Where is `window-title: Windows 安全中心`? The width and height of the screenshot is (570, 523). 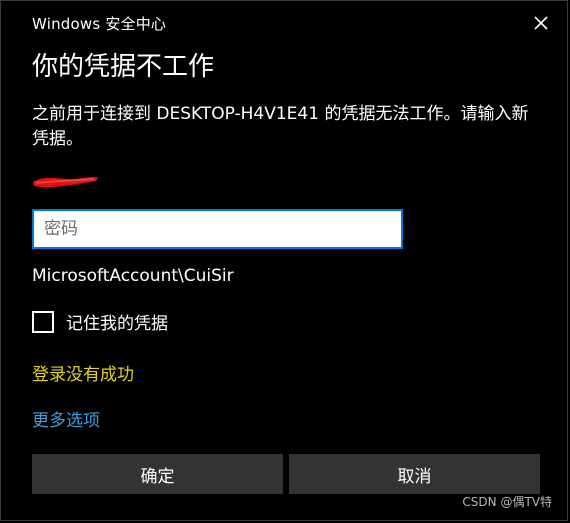 window-title: Windows 安全中心 is located at coordinates (99, 24).